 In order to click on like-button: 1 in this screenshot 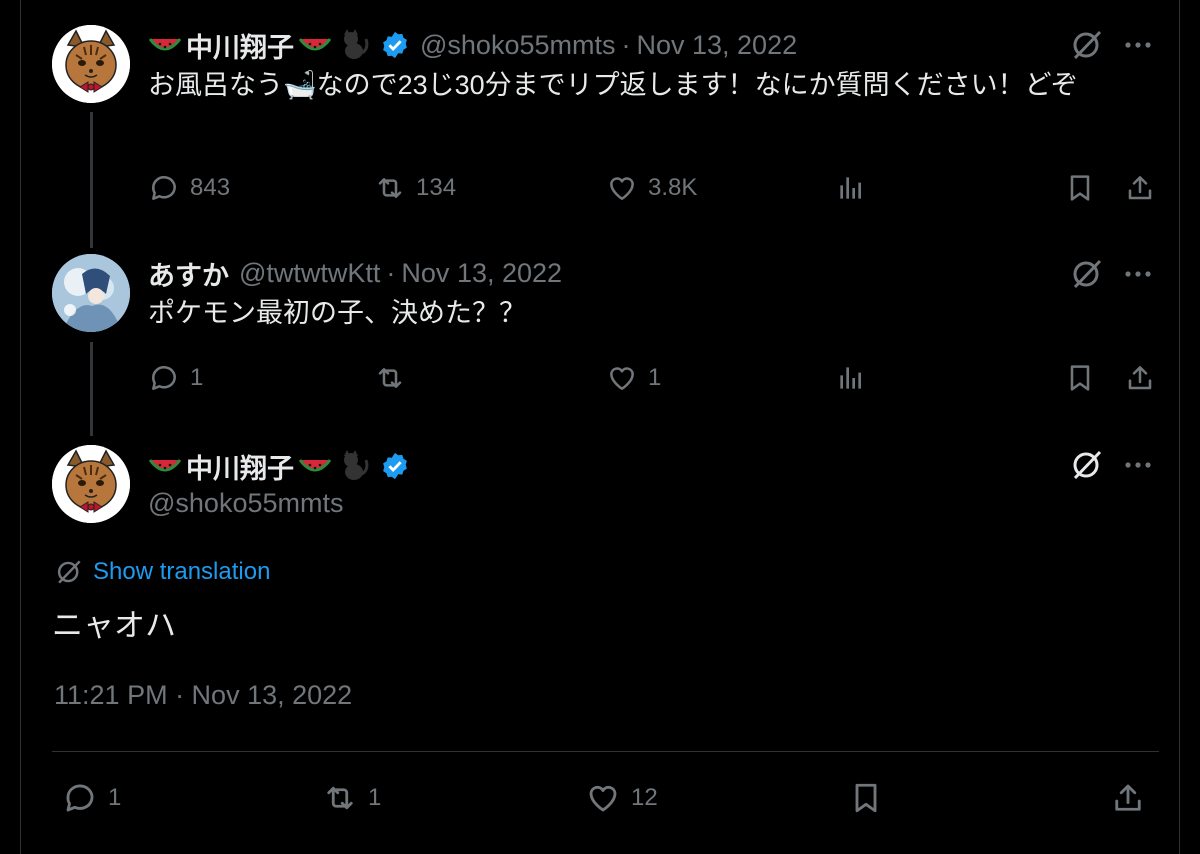, I will do `click(633, 378)`.